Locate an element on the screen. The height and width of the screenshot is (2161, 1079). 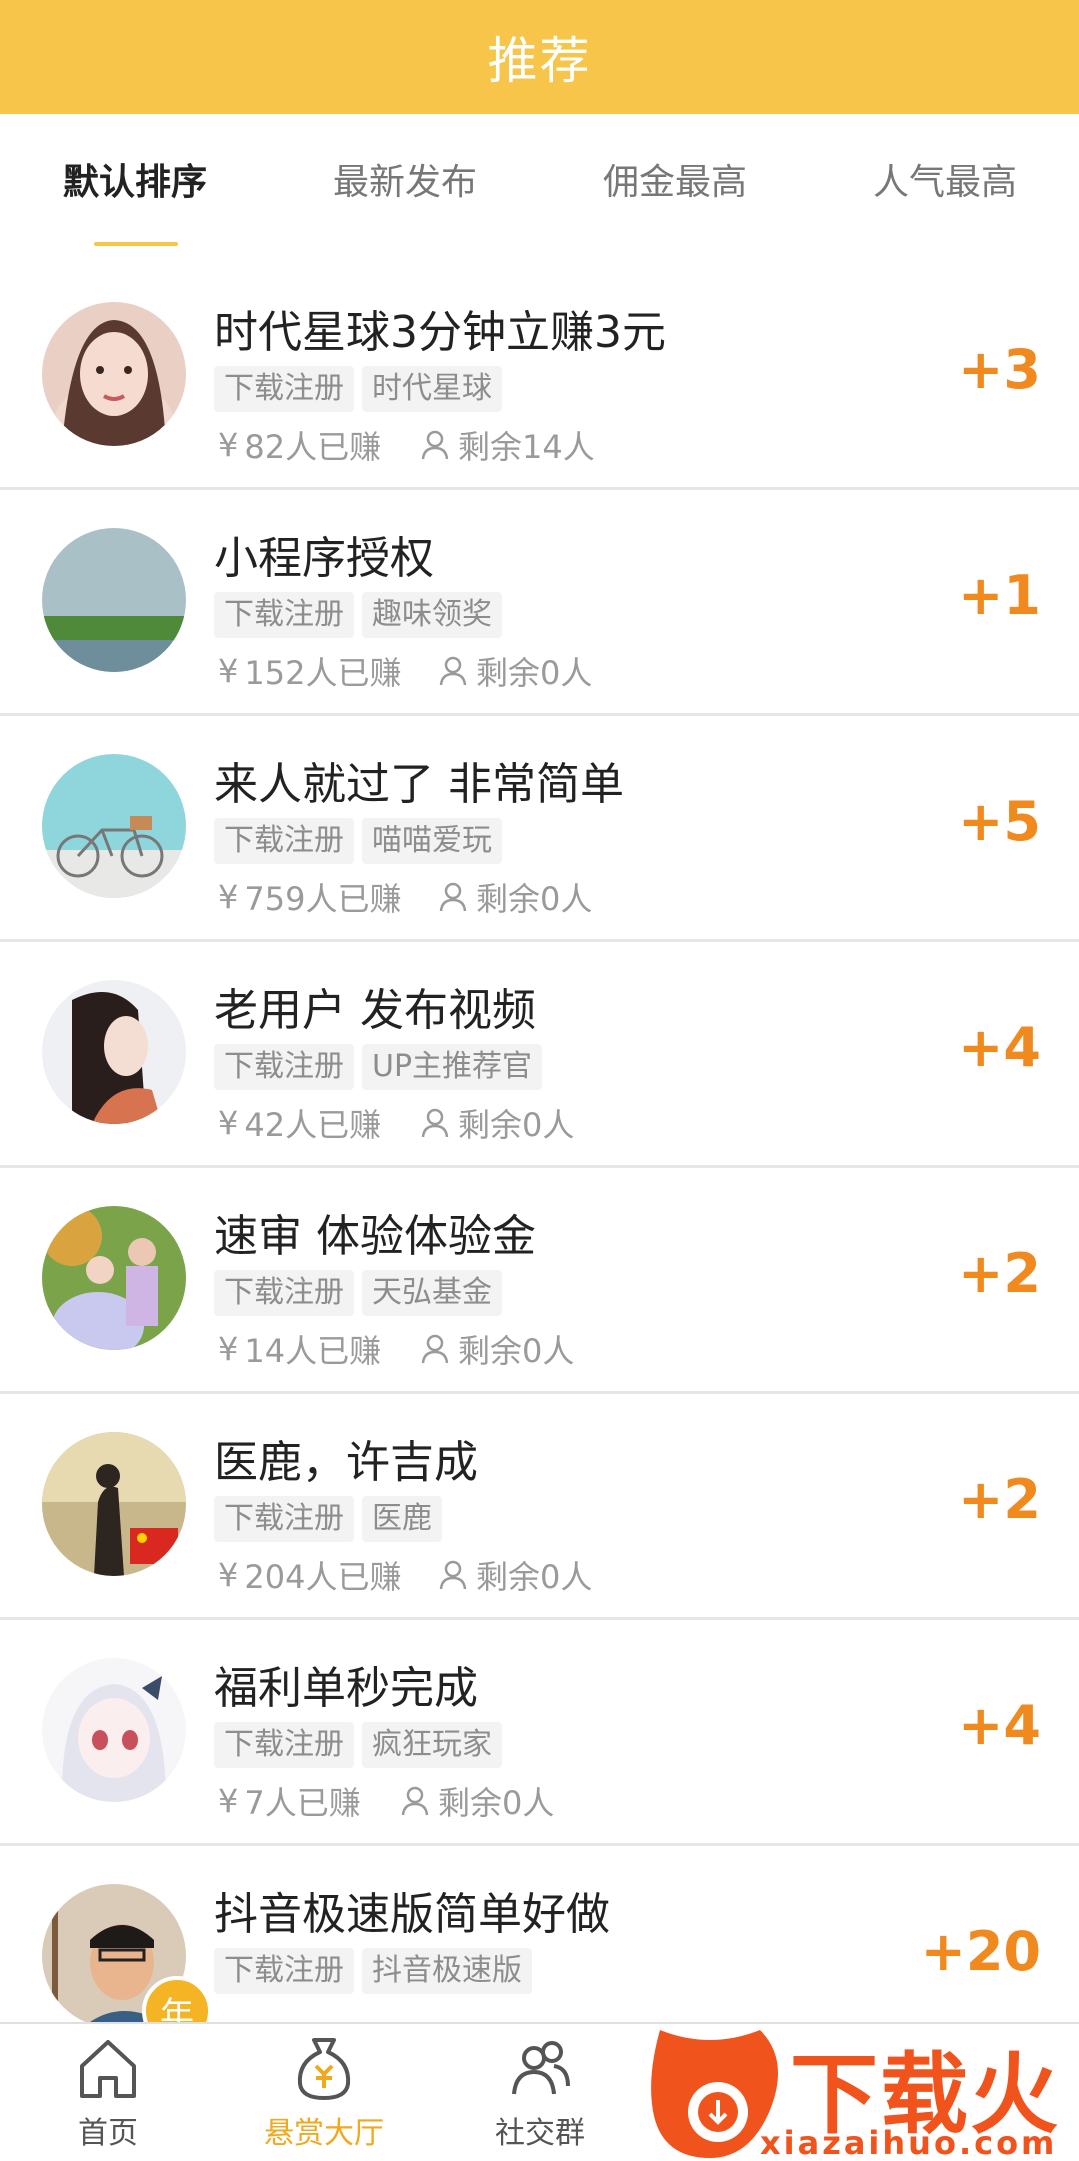
task-tag: 喵喵爱玩 is located at coordinates (432, 841).